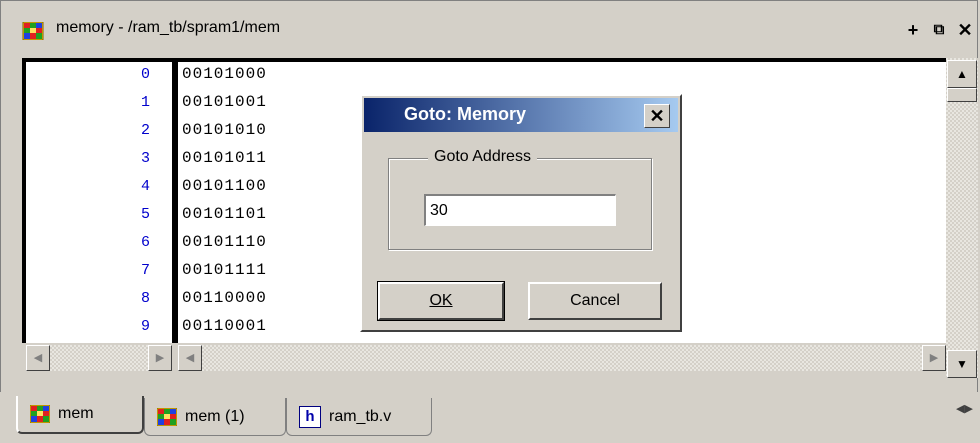  Describe the element at coordinates (145, 242) in the screenshot. I see `memory-address: 6` at that location.